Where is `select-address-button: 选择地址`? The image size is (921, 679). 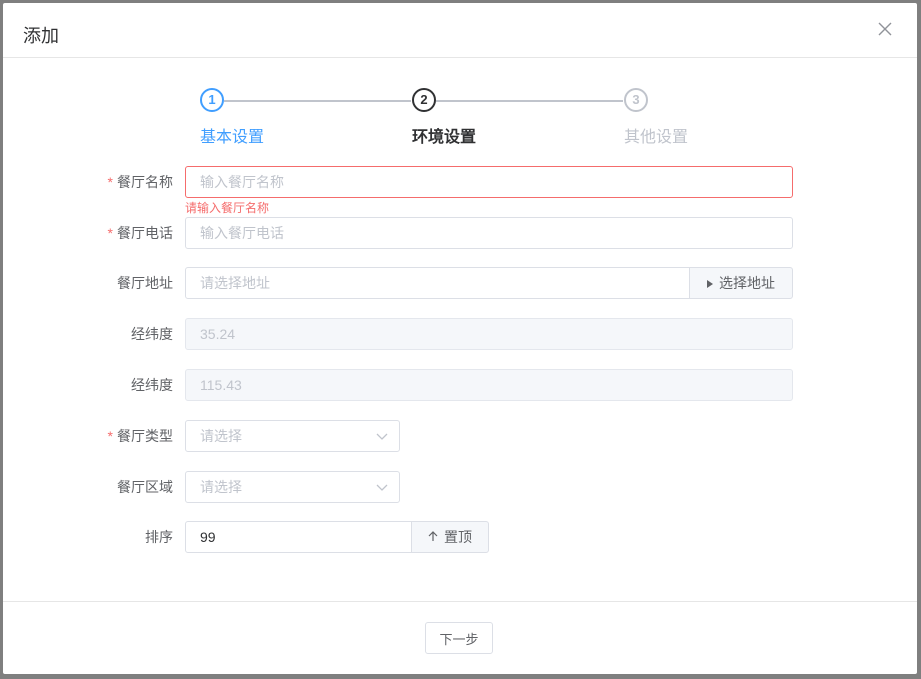
select-address-button: 选择地址 is located at coordinates (741, 283).